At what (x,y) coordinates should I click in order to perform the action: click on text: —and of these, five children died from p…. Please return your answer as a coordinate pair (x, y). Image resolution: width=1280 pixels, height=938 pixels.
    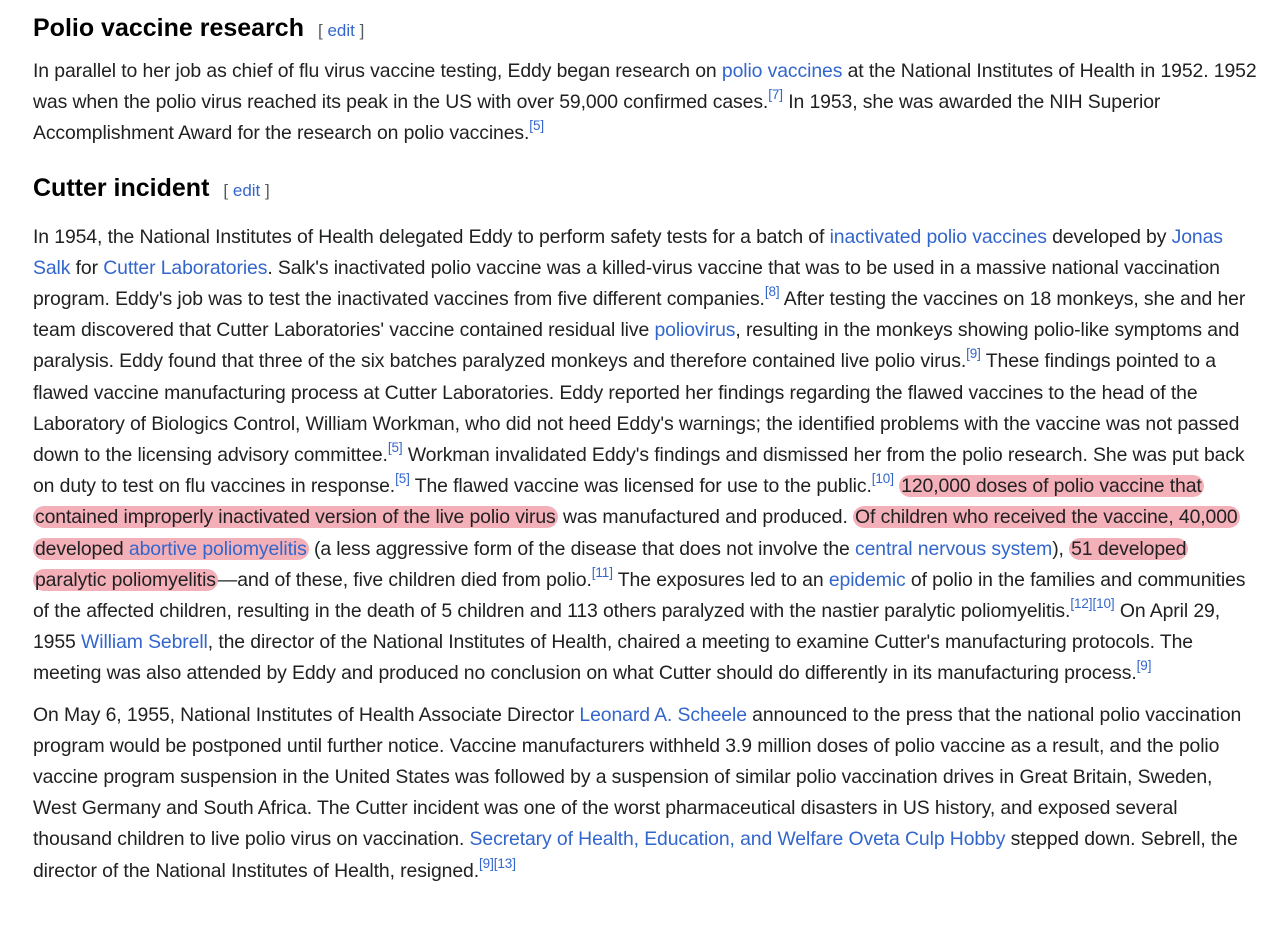
    Looking at the image, I should click on (404, 579).